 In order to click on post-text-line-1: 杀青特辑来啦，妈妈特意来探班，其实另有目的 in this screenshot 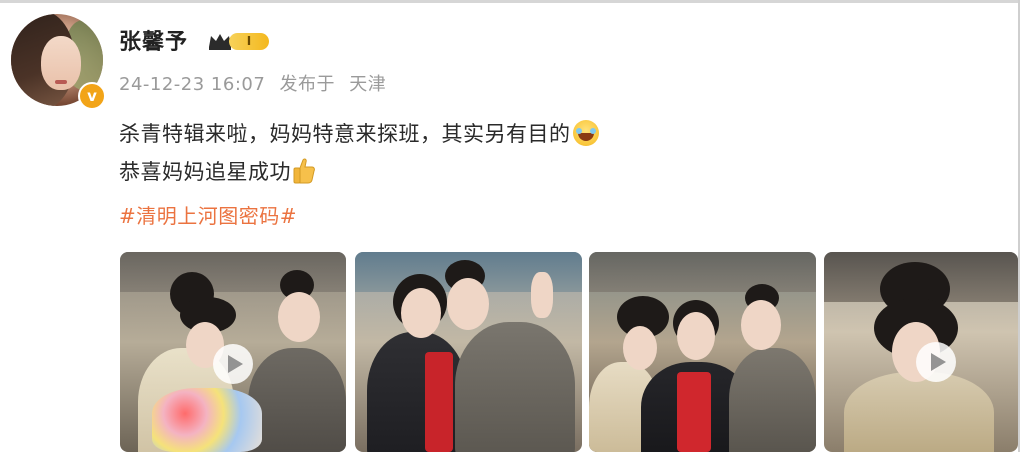, I will do `click(359, 133)`.